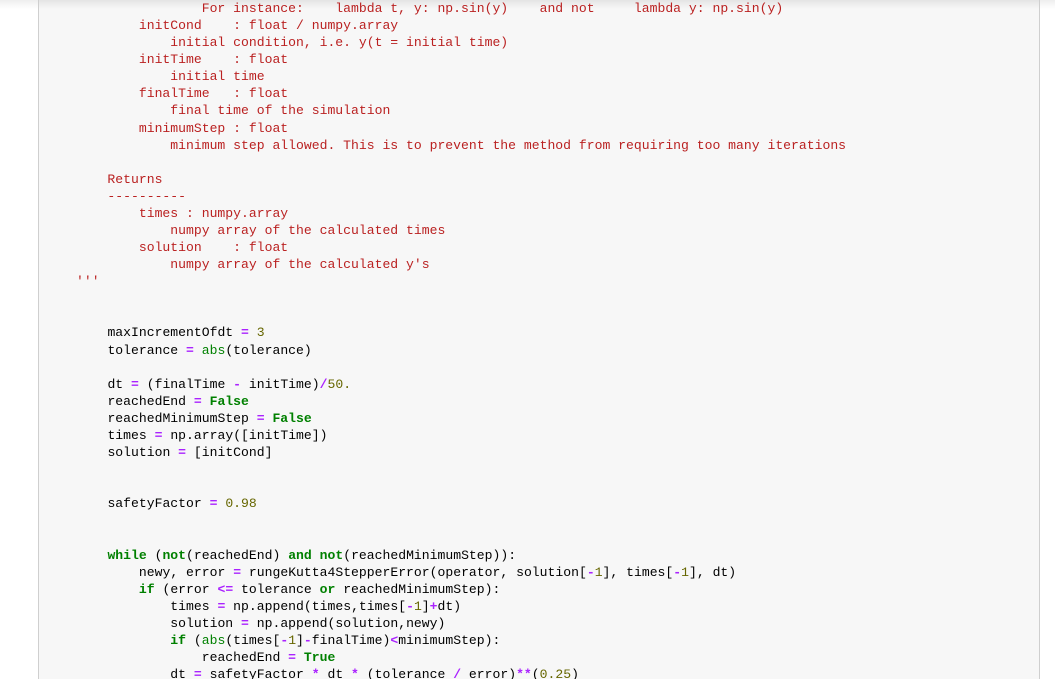 The height and width of the screenshot is (679, 1055). Describe the element at coordinates (1047, 4) in the screenshot. I see `page-right-shadow` at that location.